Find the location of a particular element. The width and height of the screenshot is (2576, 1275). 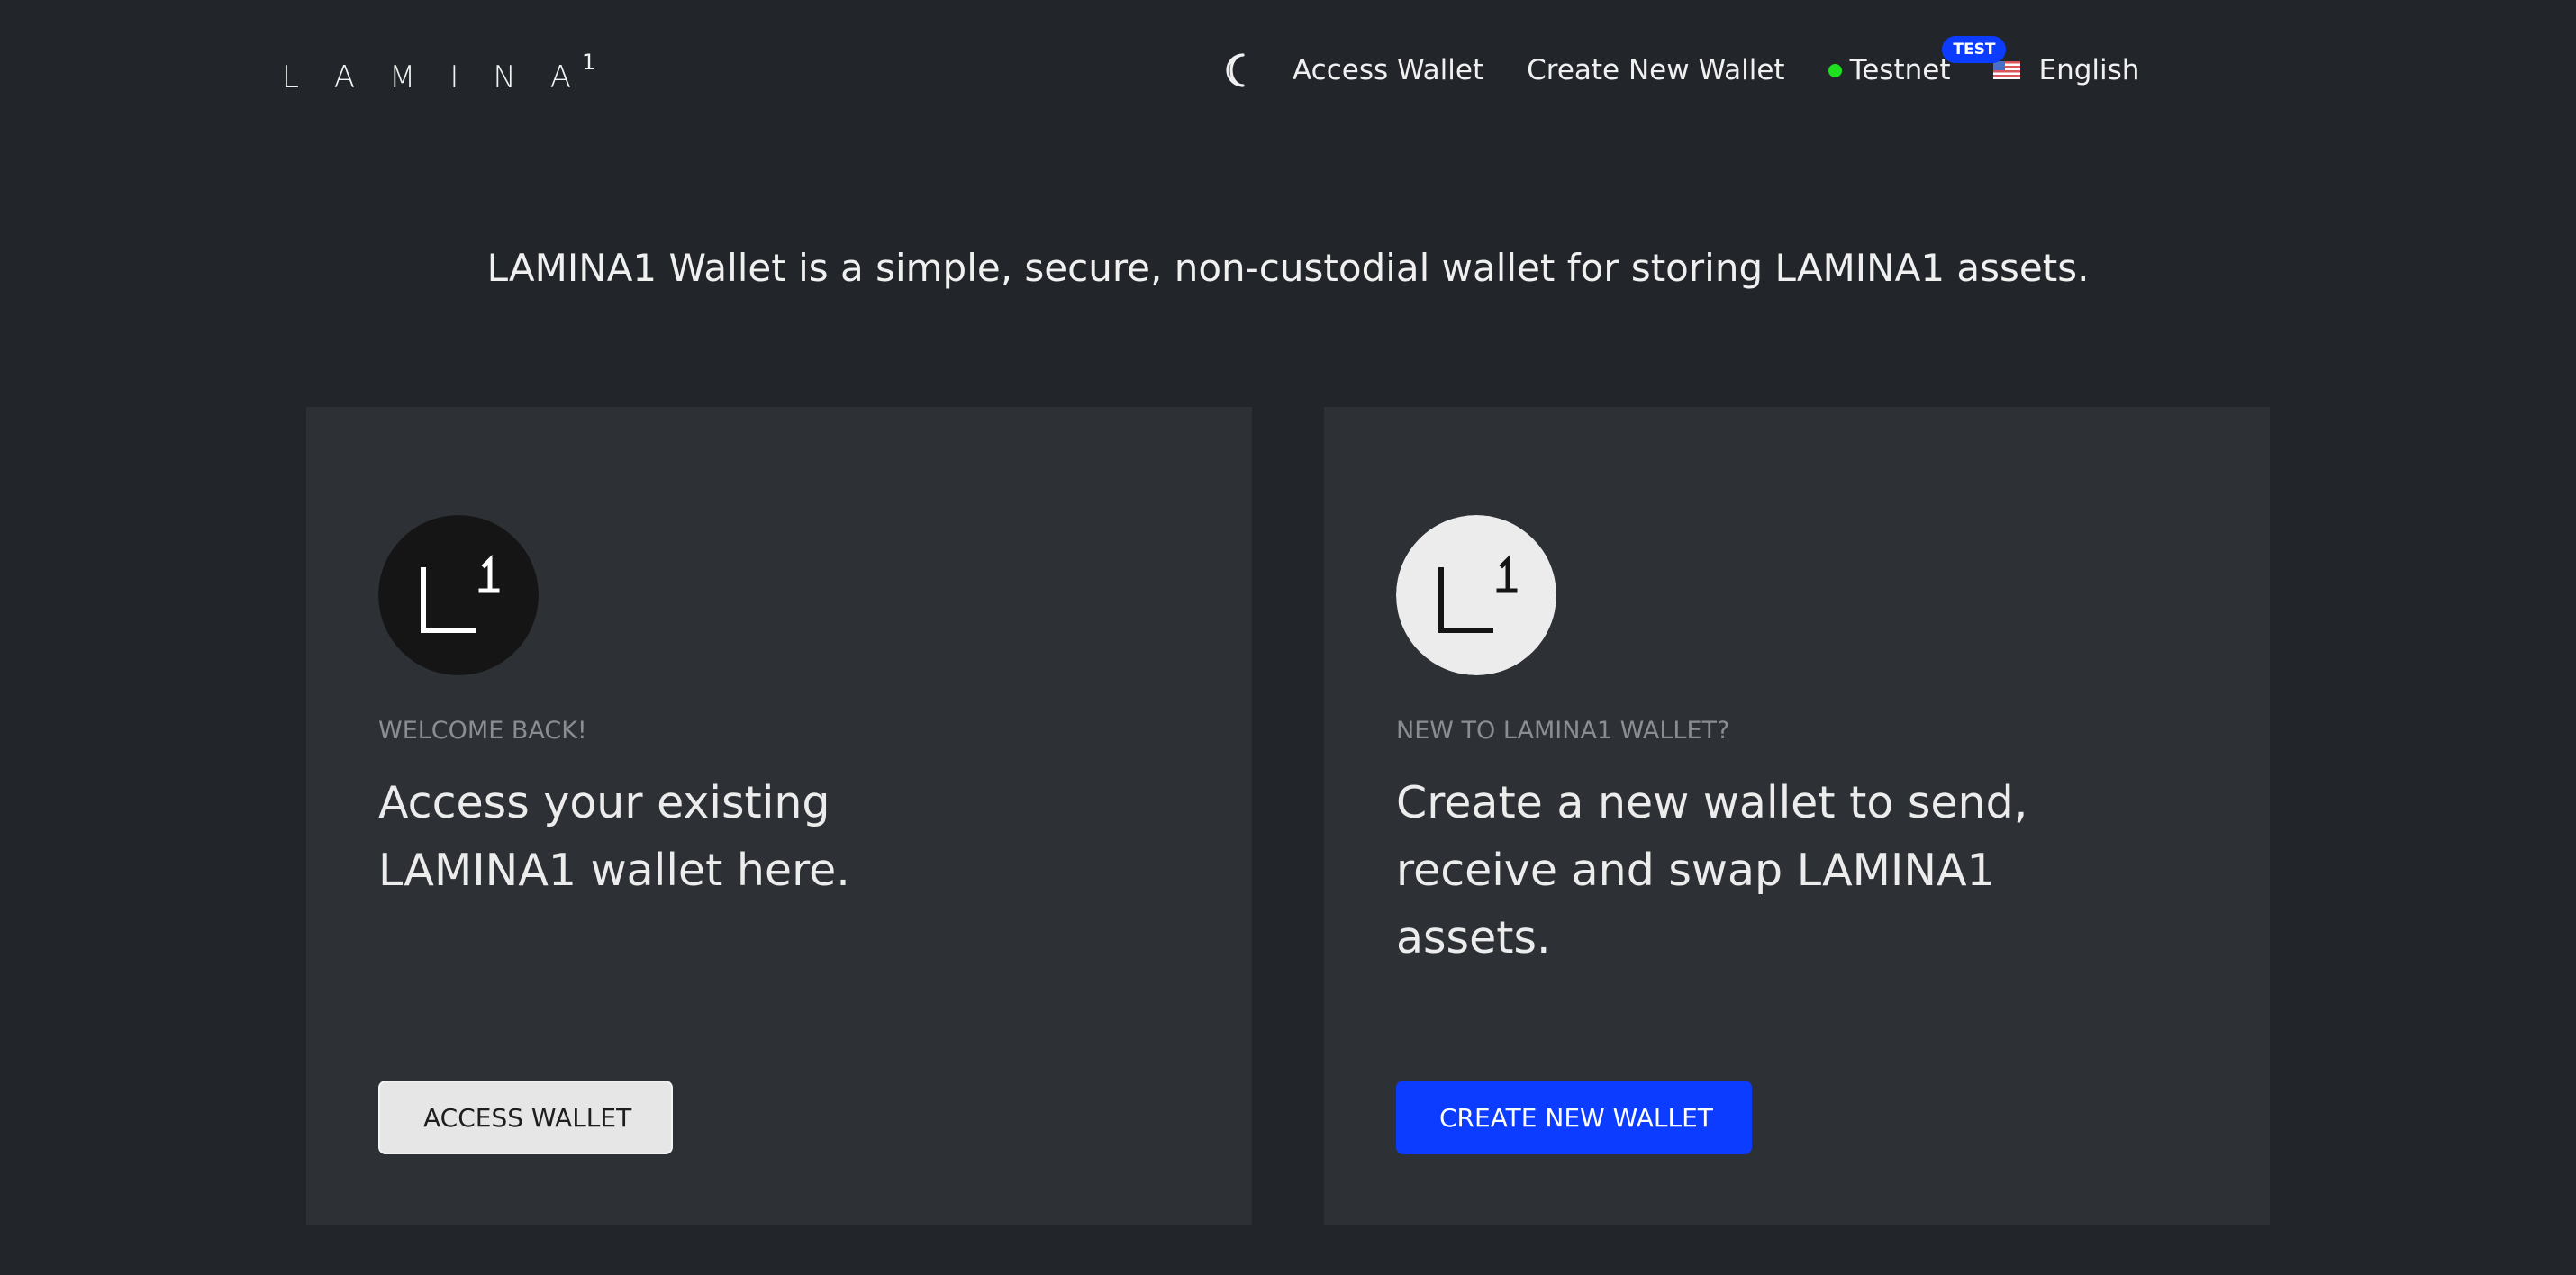

moon-icon is located at coordinates (1235, 70).